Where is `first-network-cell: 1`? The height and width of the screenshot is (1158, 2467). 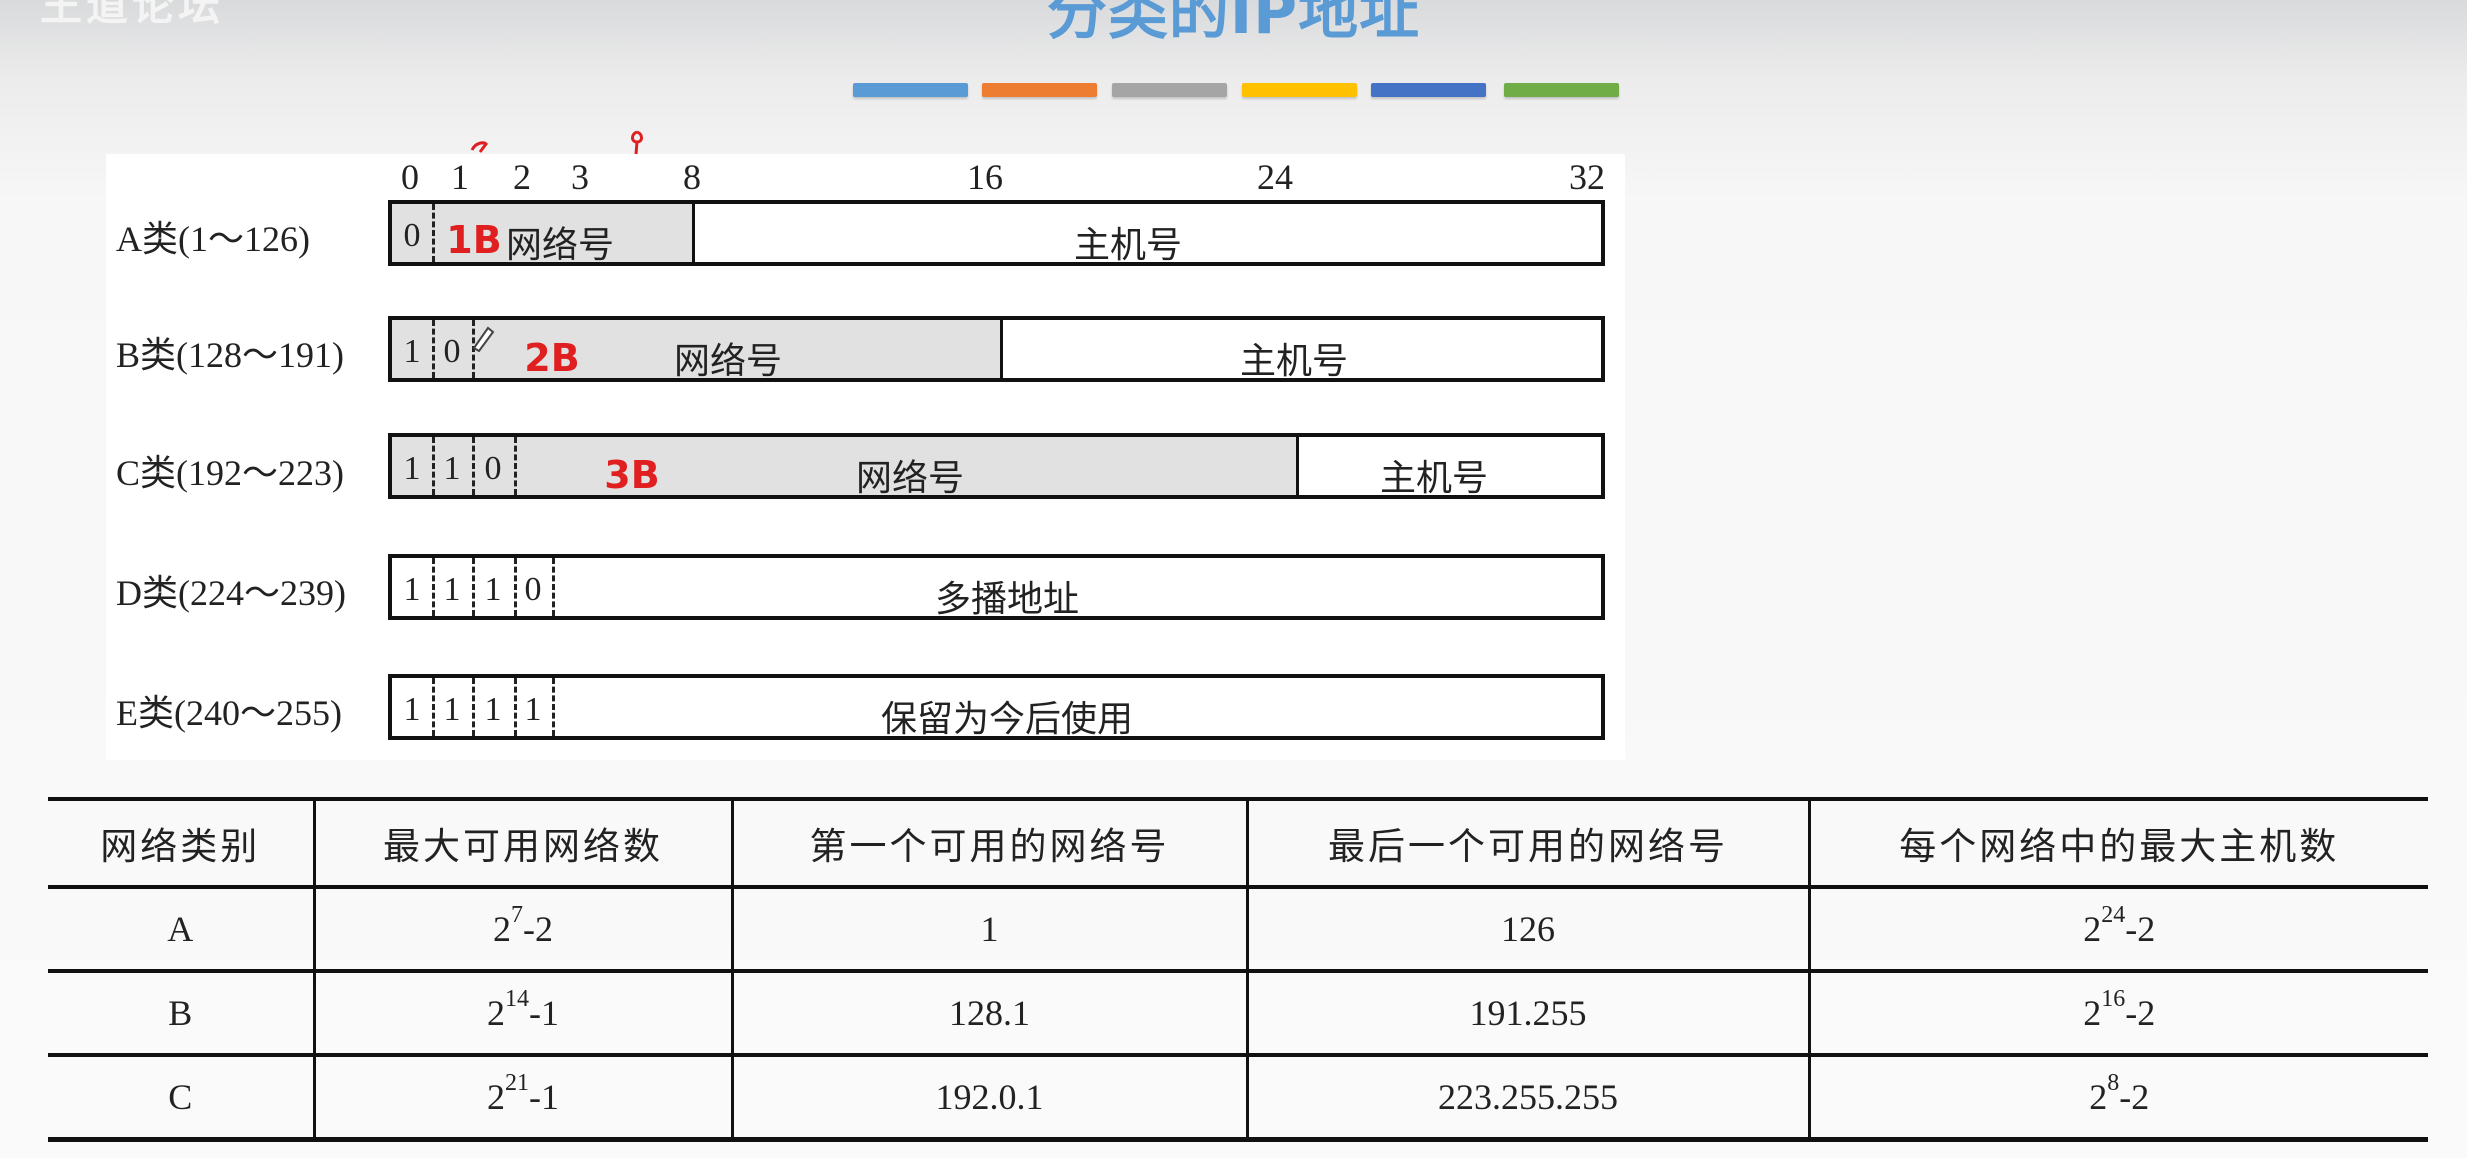
first-network-cell: 1 is located at coordinates (989, 929).